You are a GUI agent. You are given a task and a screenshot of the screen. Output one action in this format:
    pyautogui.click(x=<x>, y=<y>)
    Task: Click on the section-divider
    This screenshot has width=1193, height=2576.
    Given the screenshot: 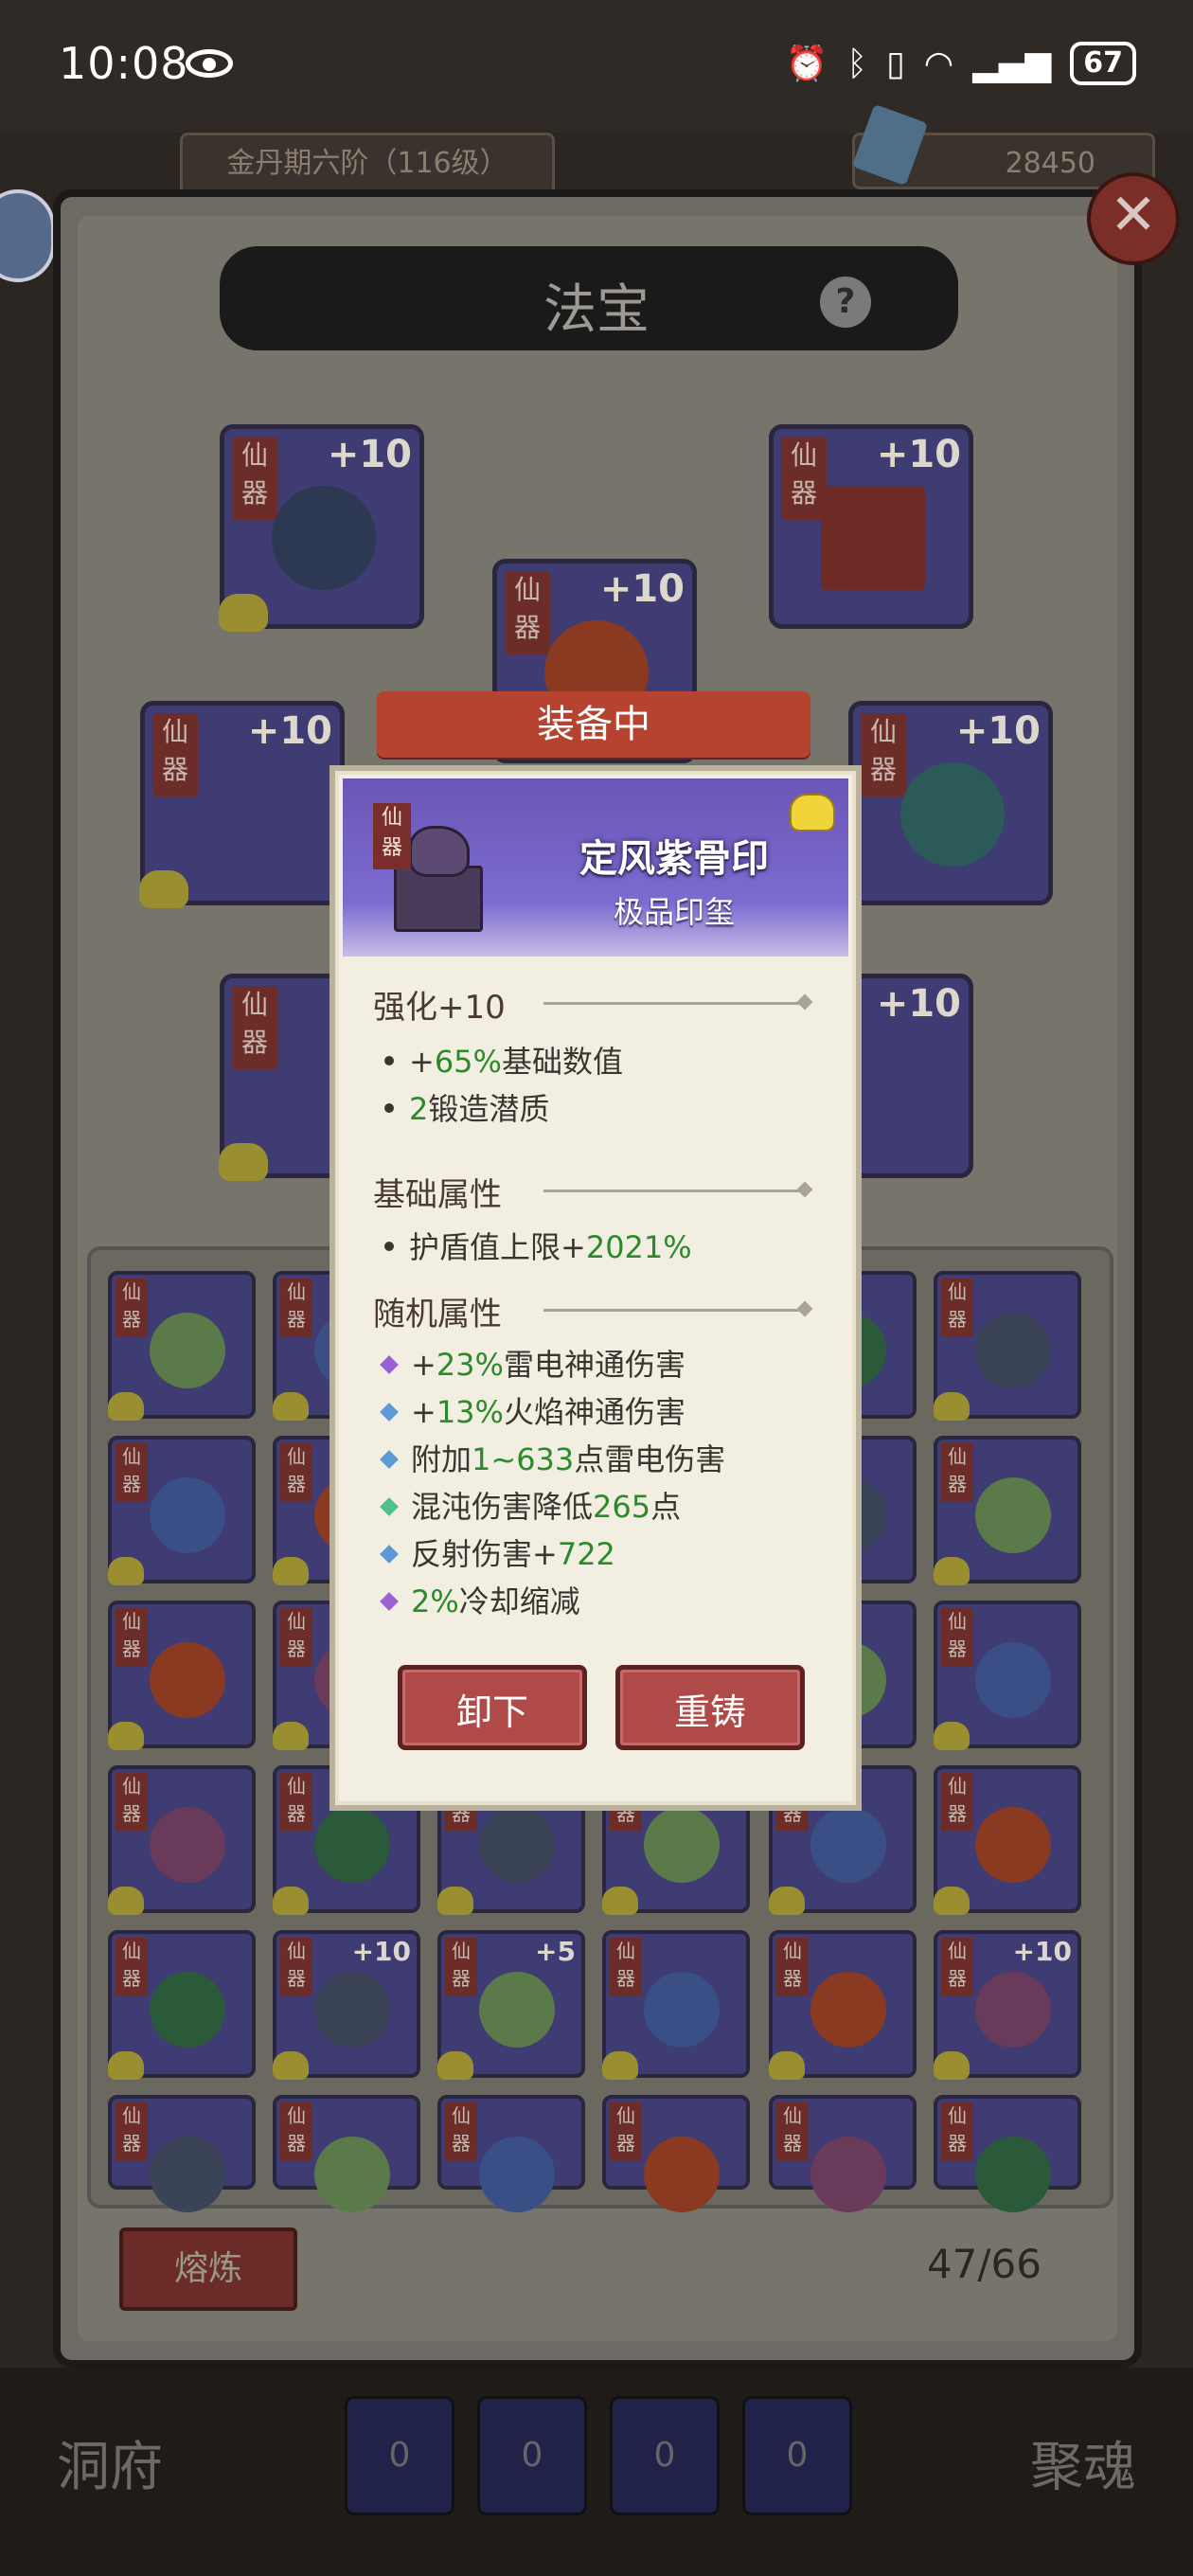 What is the action you would take?
    pyautogui.click(x=674, y=1310)
    